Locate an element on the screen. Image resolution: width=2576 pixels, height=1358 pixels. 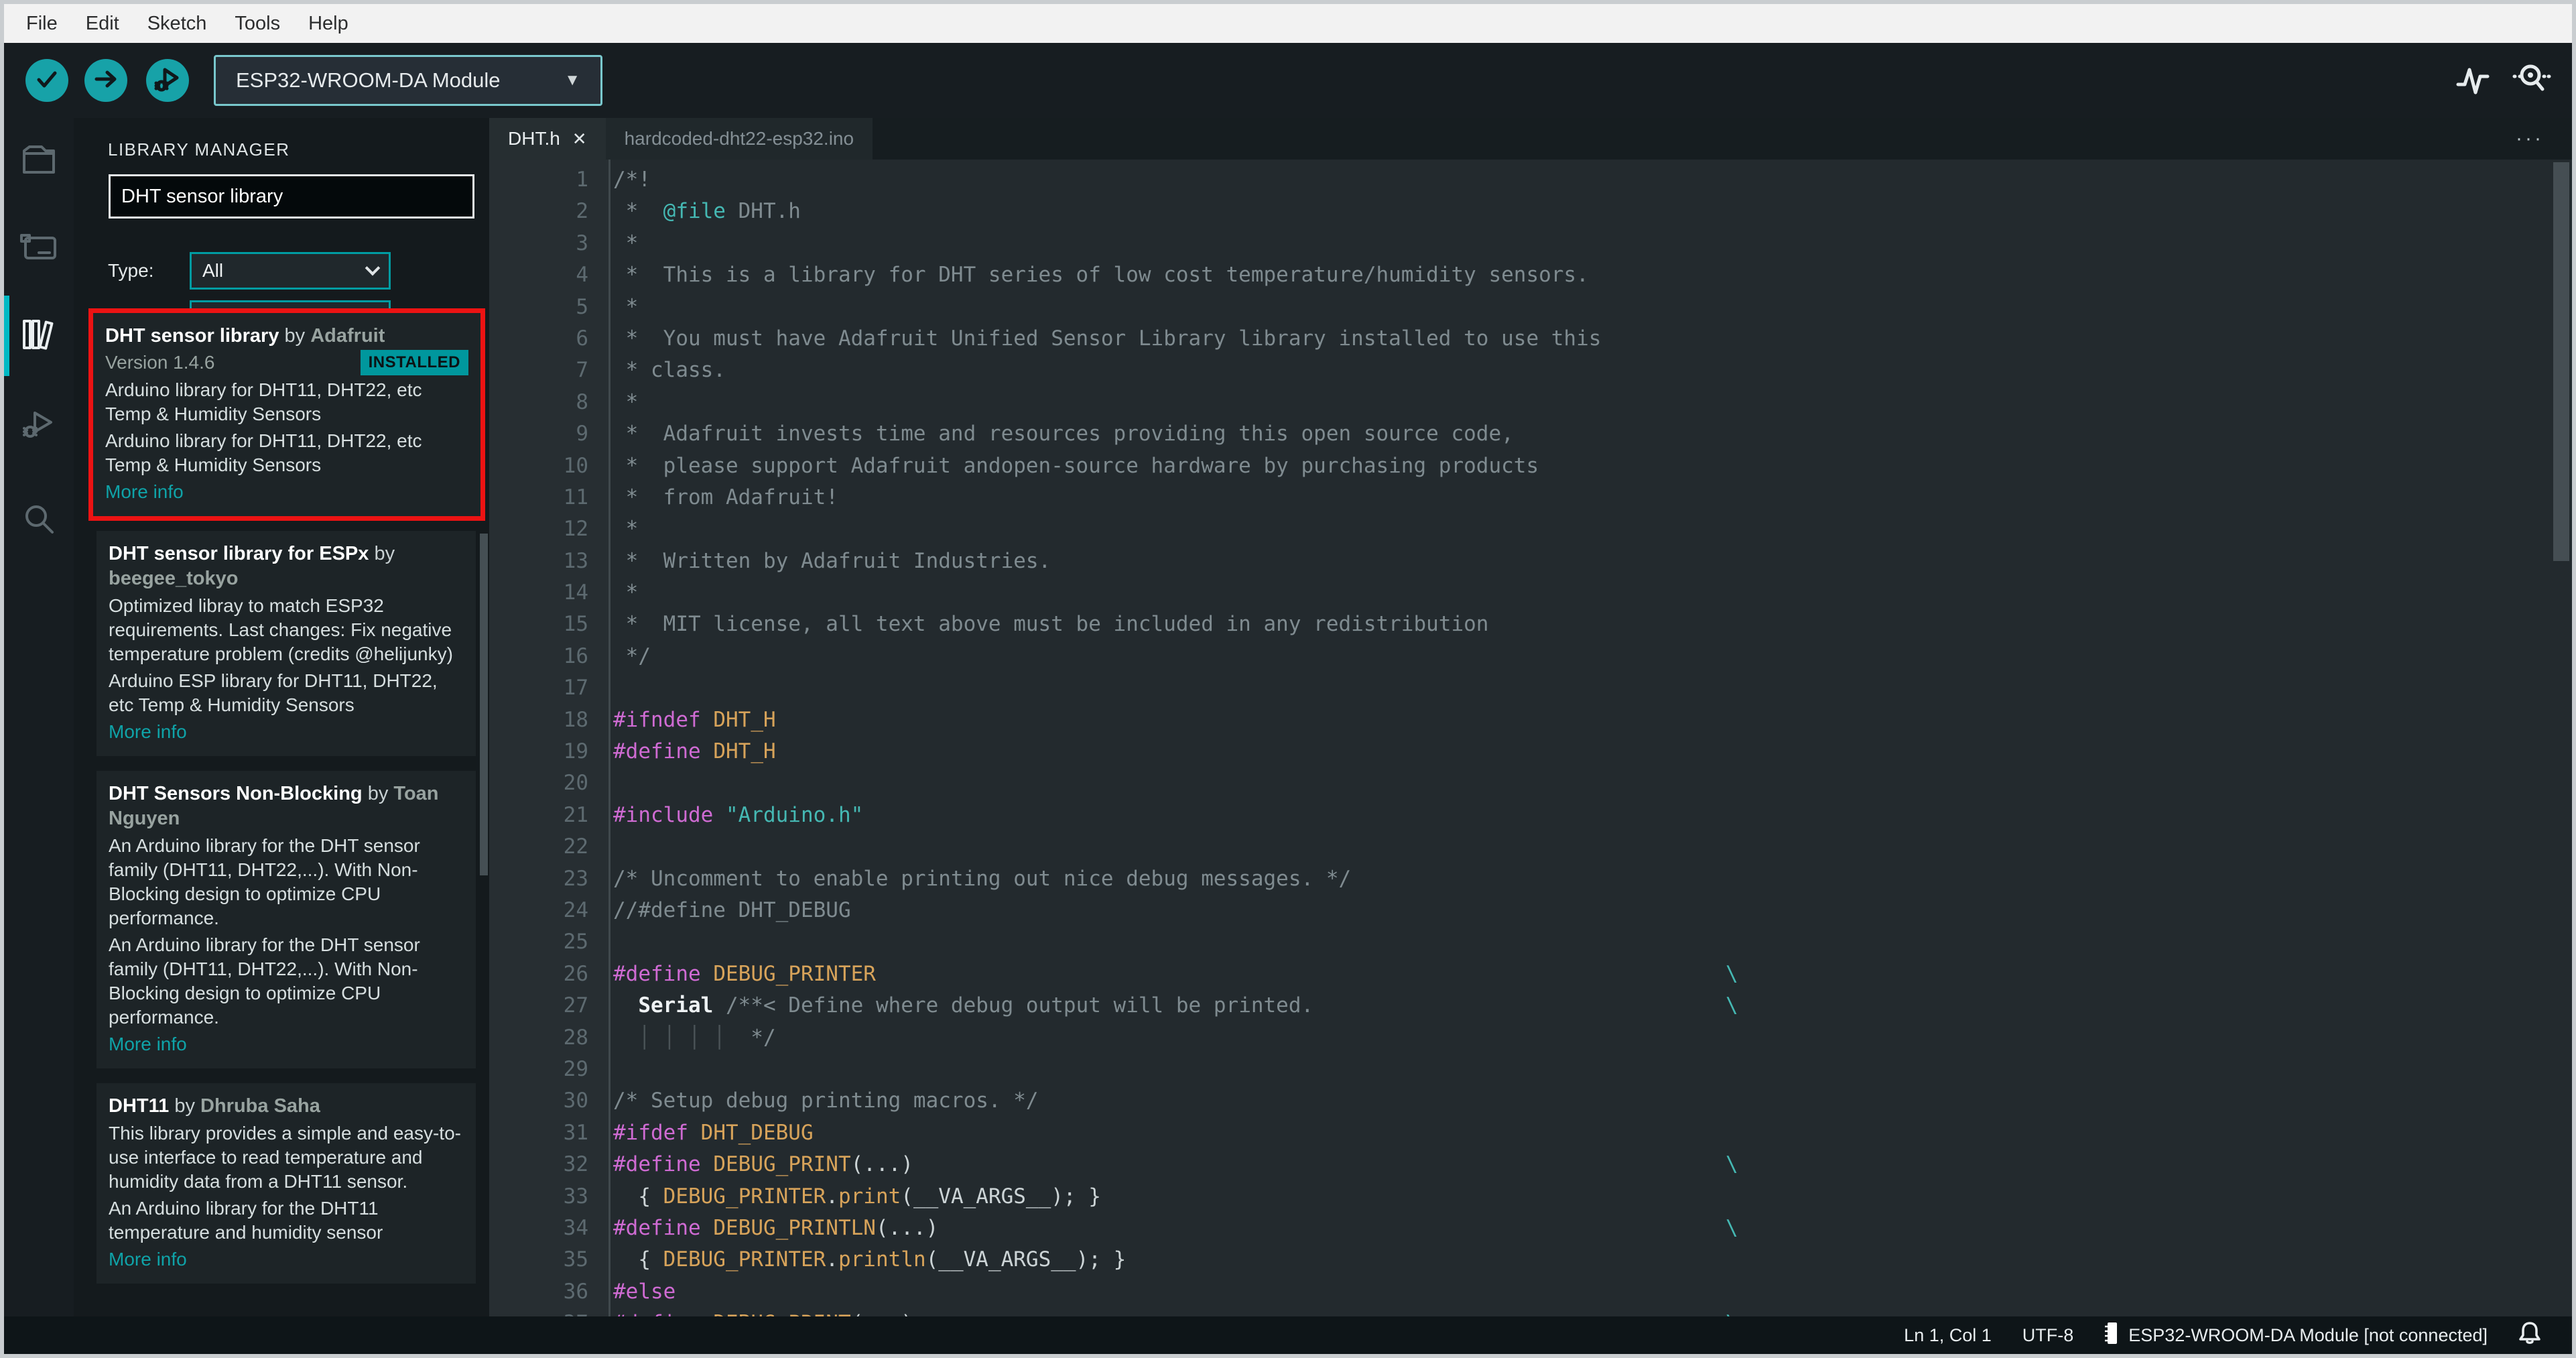
type-filter-label: Type: is located at coordinates (131, 270).